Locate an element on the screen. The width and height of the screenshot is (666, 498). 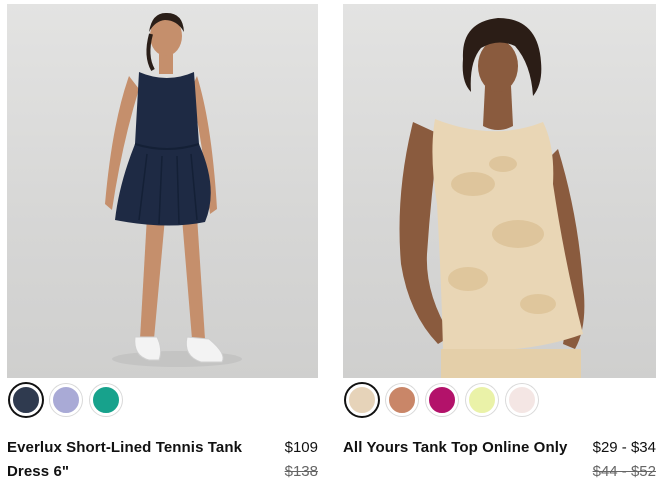
product-title: All Yours Tank Top Online Only is located at coordinates (468, 448).